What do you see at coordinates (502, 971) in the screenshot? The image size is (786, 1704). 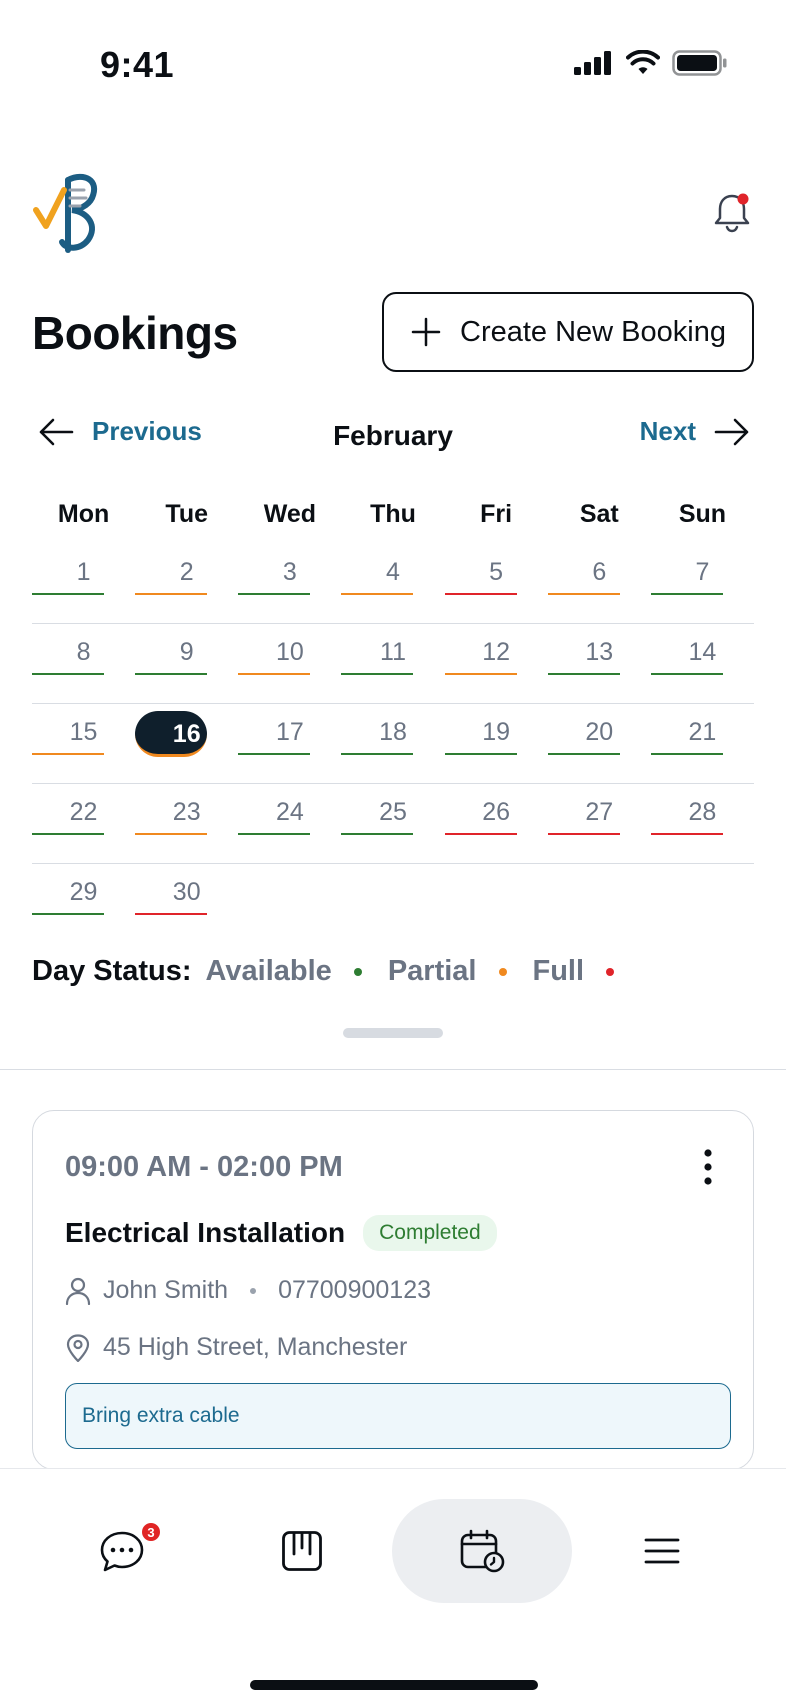 I see `legend-partial-dot` at bounding box center [502, 971].